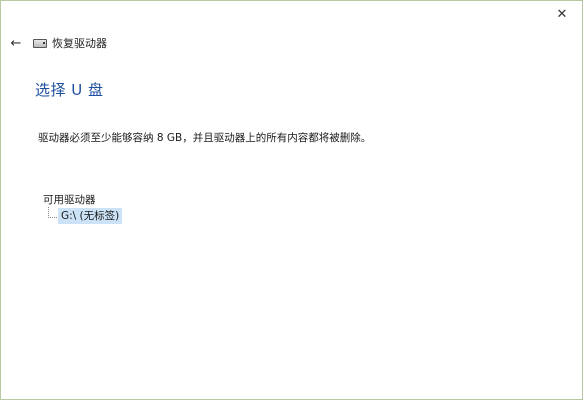 This screenshot has height=400, width=583. What do you see at coordinates (52, 212) in the screenshot?
I see `tree-connector` at bounding box center [52, 212].